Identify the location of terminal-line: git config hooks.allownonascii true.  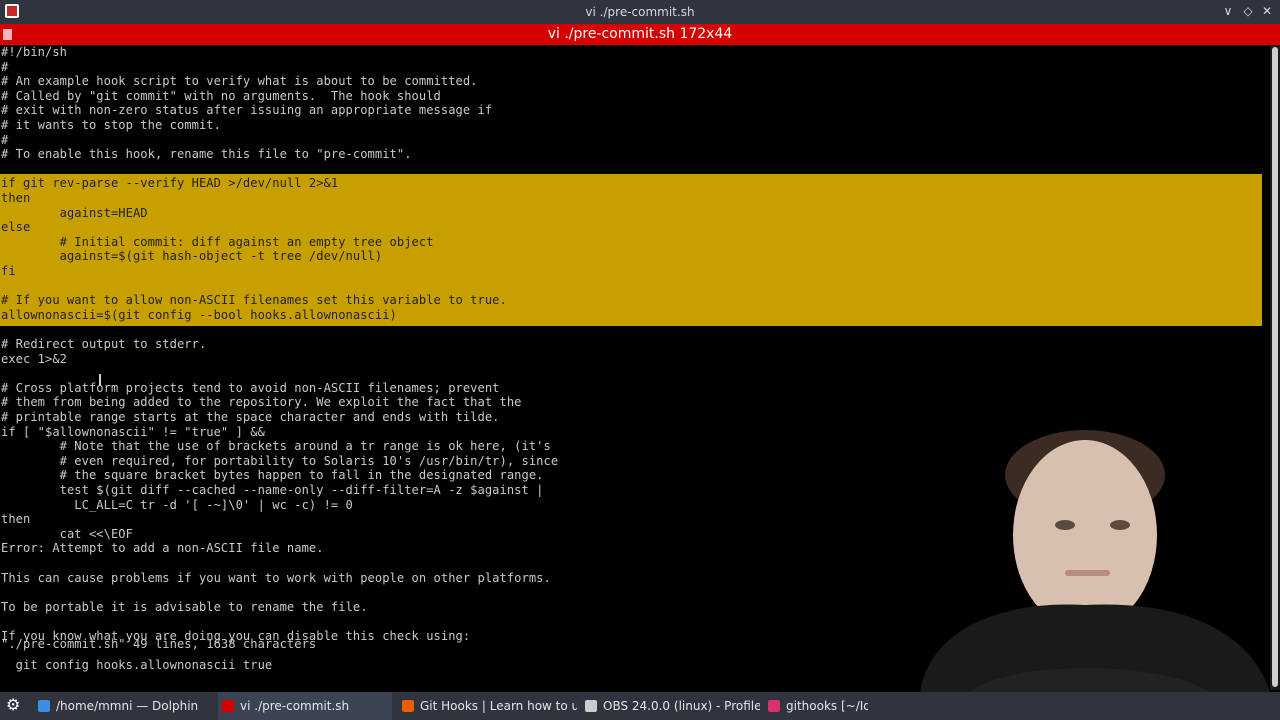
(137, 665).